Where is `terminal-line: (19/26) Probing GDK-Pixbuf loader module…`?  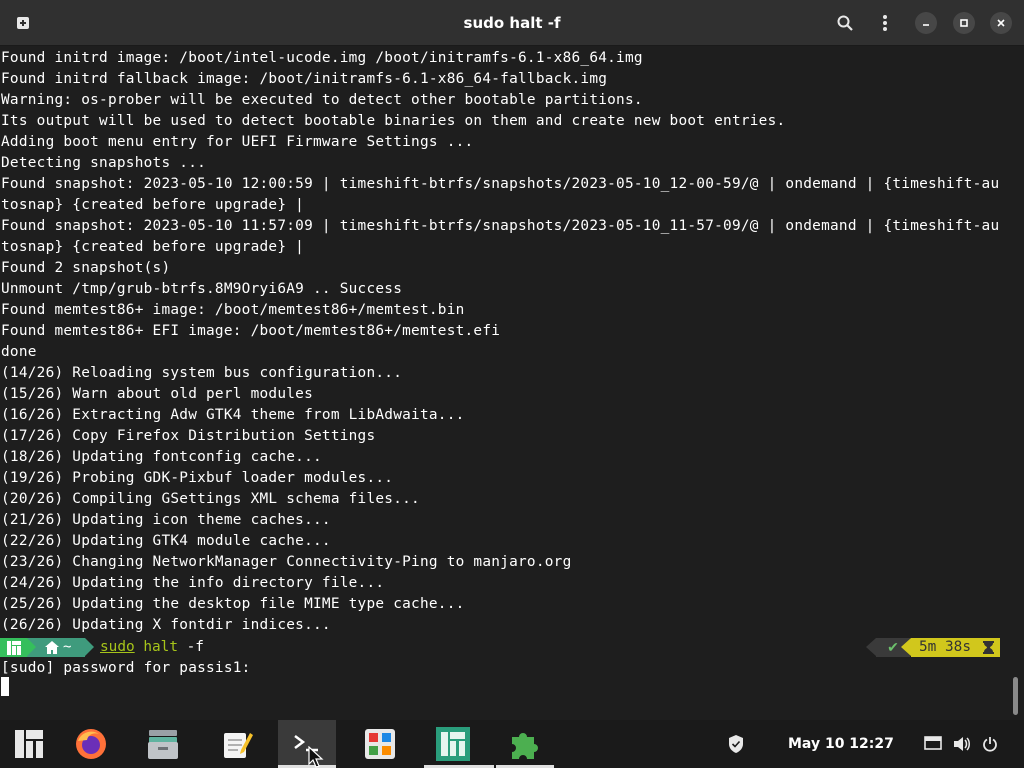 terminal-line: (19/26) Probing GDK-Pixbuf loader module… is located at coordinates (197, 478).